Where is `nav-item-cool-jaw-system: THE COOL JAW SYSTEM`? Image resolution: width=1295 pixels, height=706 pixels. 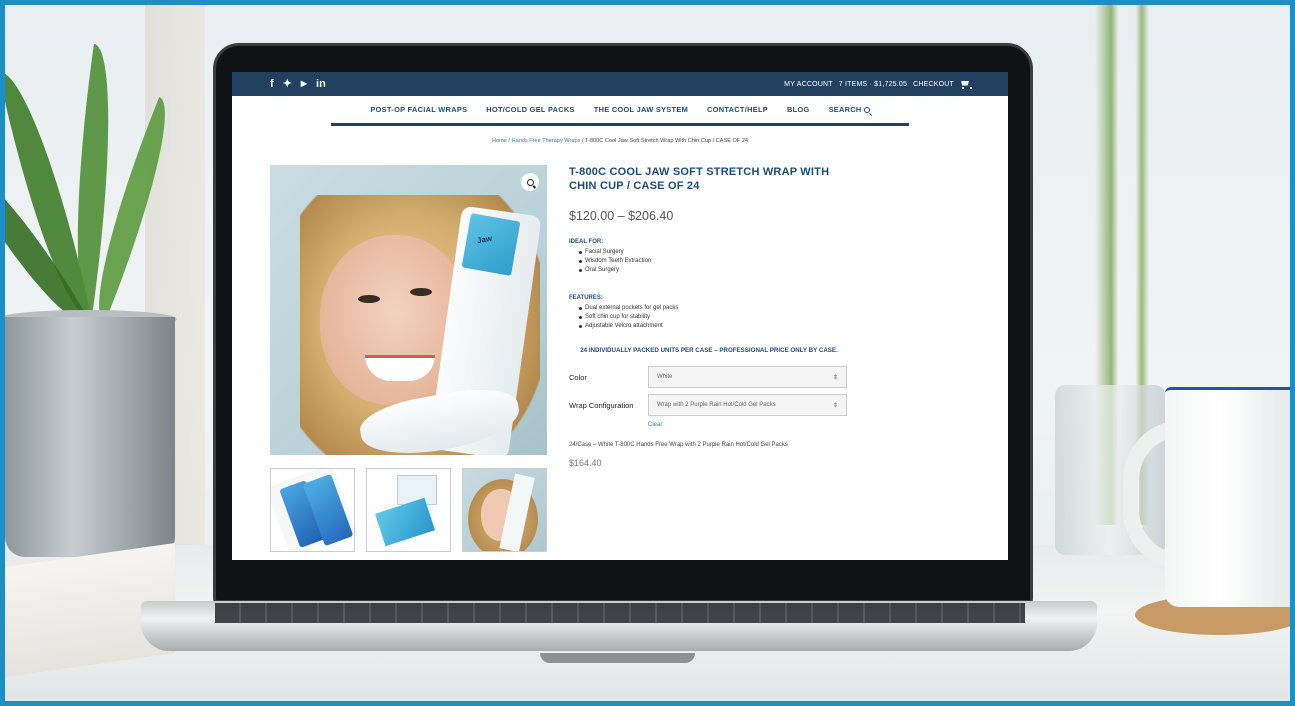
nav-item-cool-jaw-system: THE COOL JAW SYSTEM is located at coordinates (641, 109).